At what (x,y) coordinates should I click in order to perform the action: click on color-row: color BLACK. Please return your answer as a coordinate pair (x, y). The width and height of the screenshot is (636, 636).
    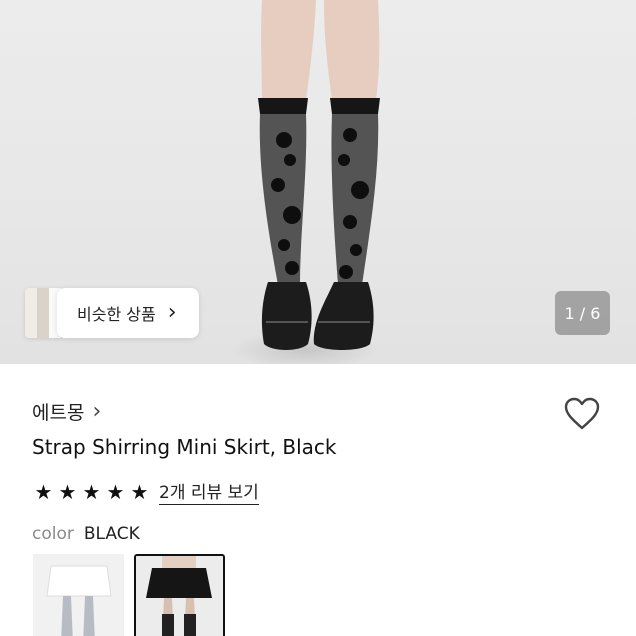
    Looking at the image, I should click on (86, 534).